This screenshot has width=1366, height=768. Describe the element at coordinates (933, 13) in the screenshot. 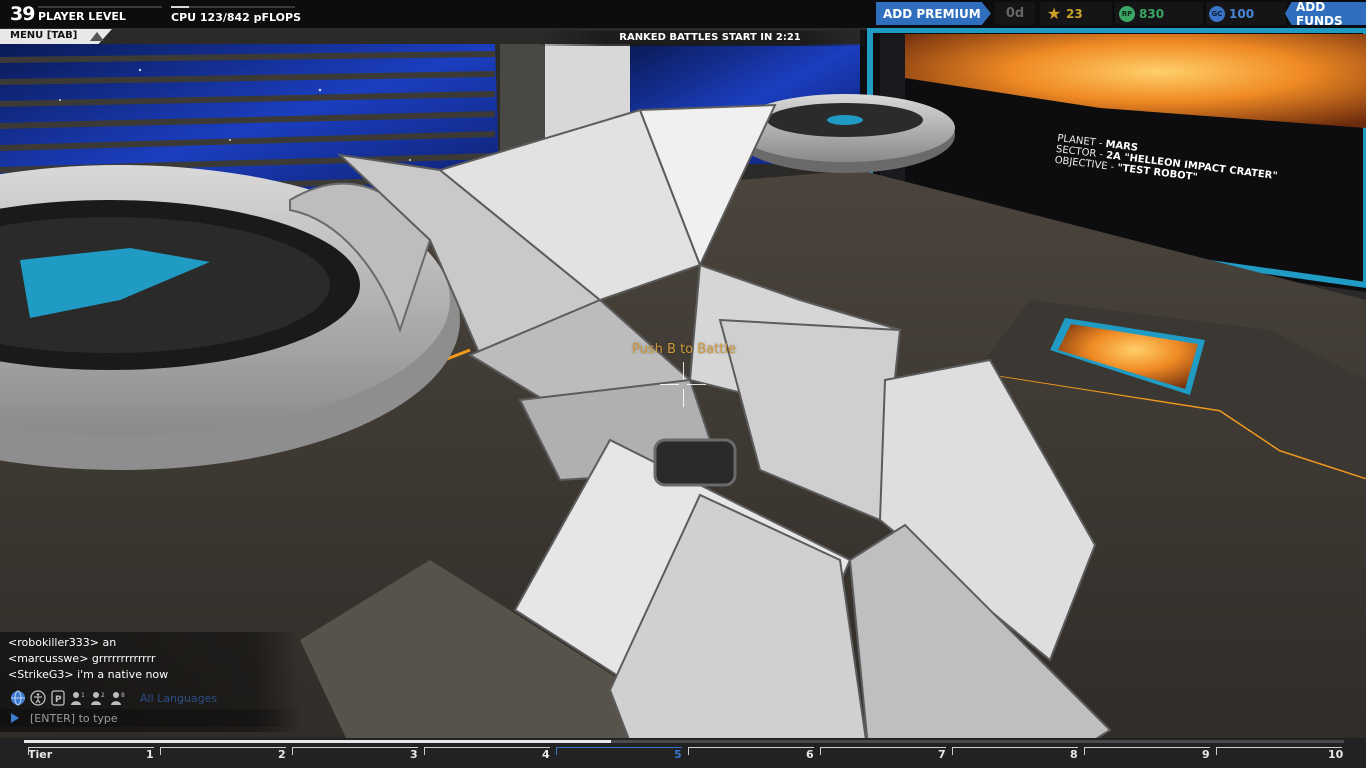

I see `add-premium-button: ADD PREMIUM` at that location.